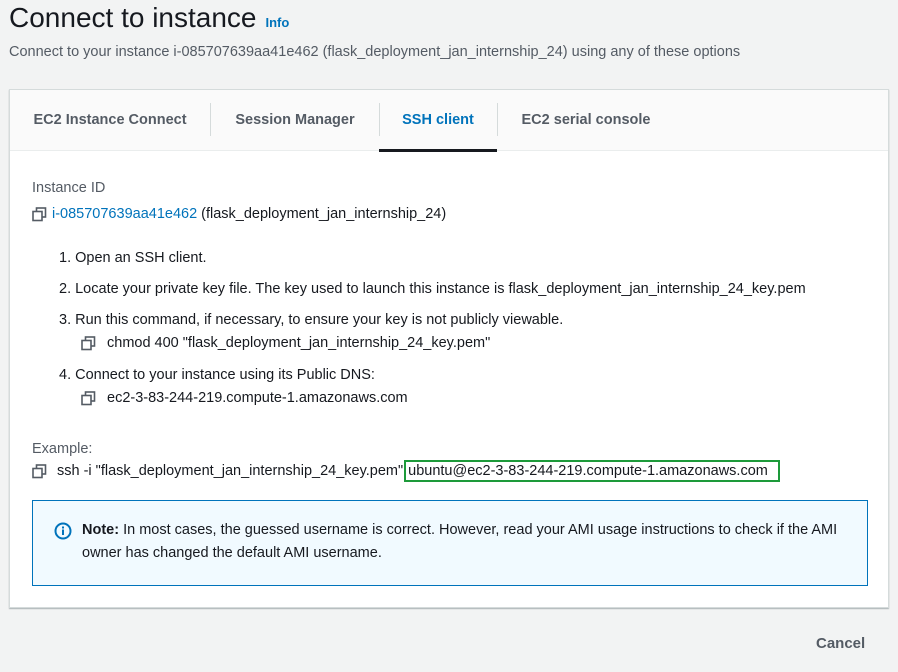  Describe the element at coordinates (69, 188) in the screenshot. I see `instance-id-label: Instance ID` at that location.